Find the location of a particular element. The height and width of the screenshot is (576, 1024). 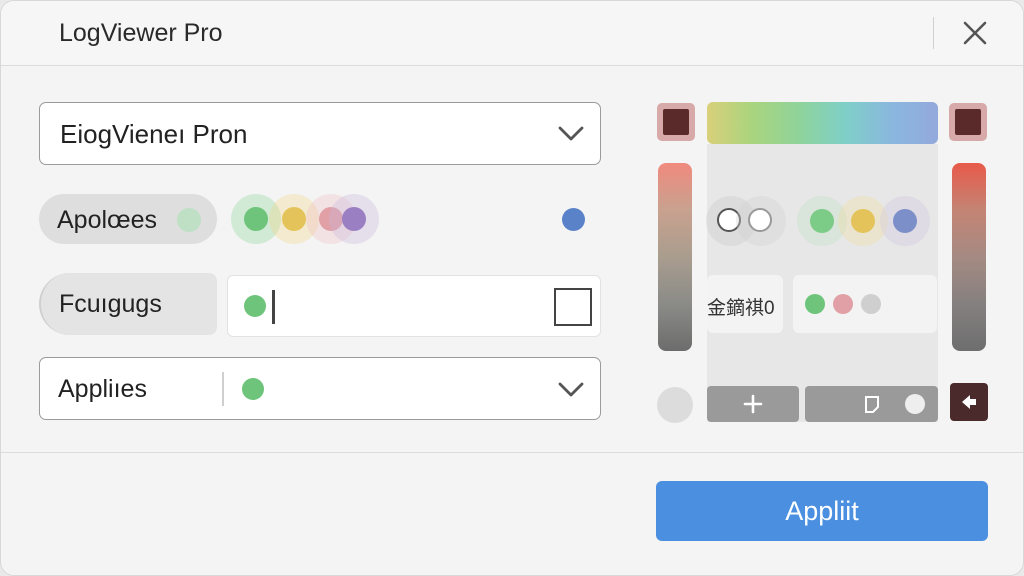

filter-input is located at coordinates (414, 306).